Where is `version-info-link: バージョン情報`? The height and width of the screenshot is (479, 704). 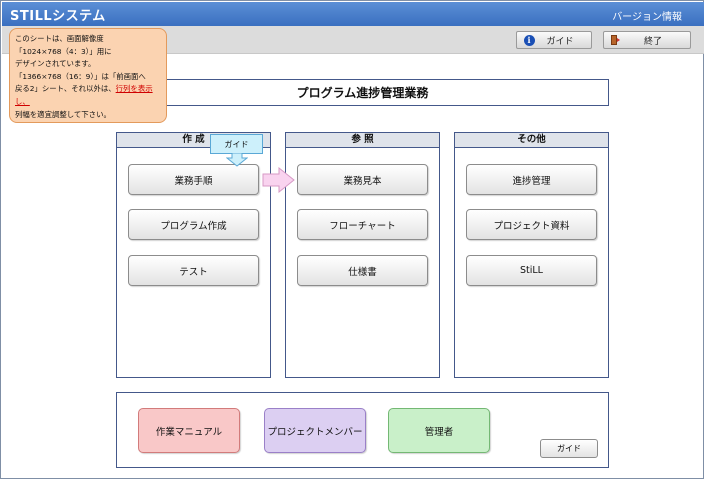 version-info-link: バージョン情報 is located at coordinates (647, 15).